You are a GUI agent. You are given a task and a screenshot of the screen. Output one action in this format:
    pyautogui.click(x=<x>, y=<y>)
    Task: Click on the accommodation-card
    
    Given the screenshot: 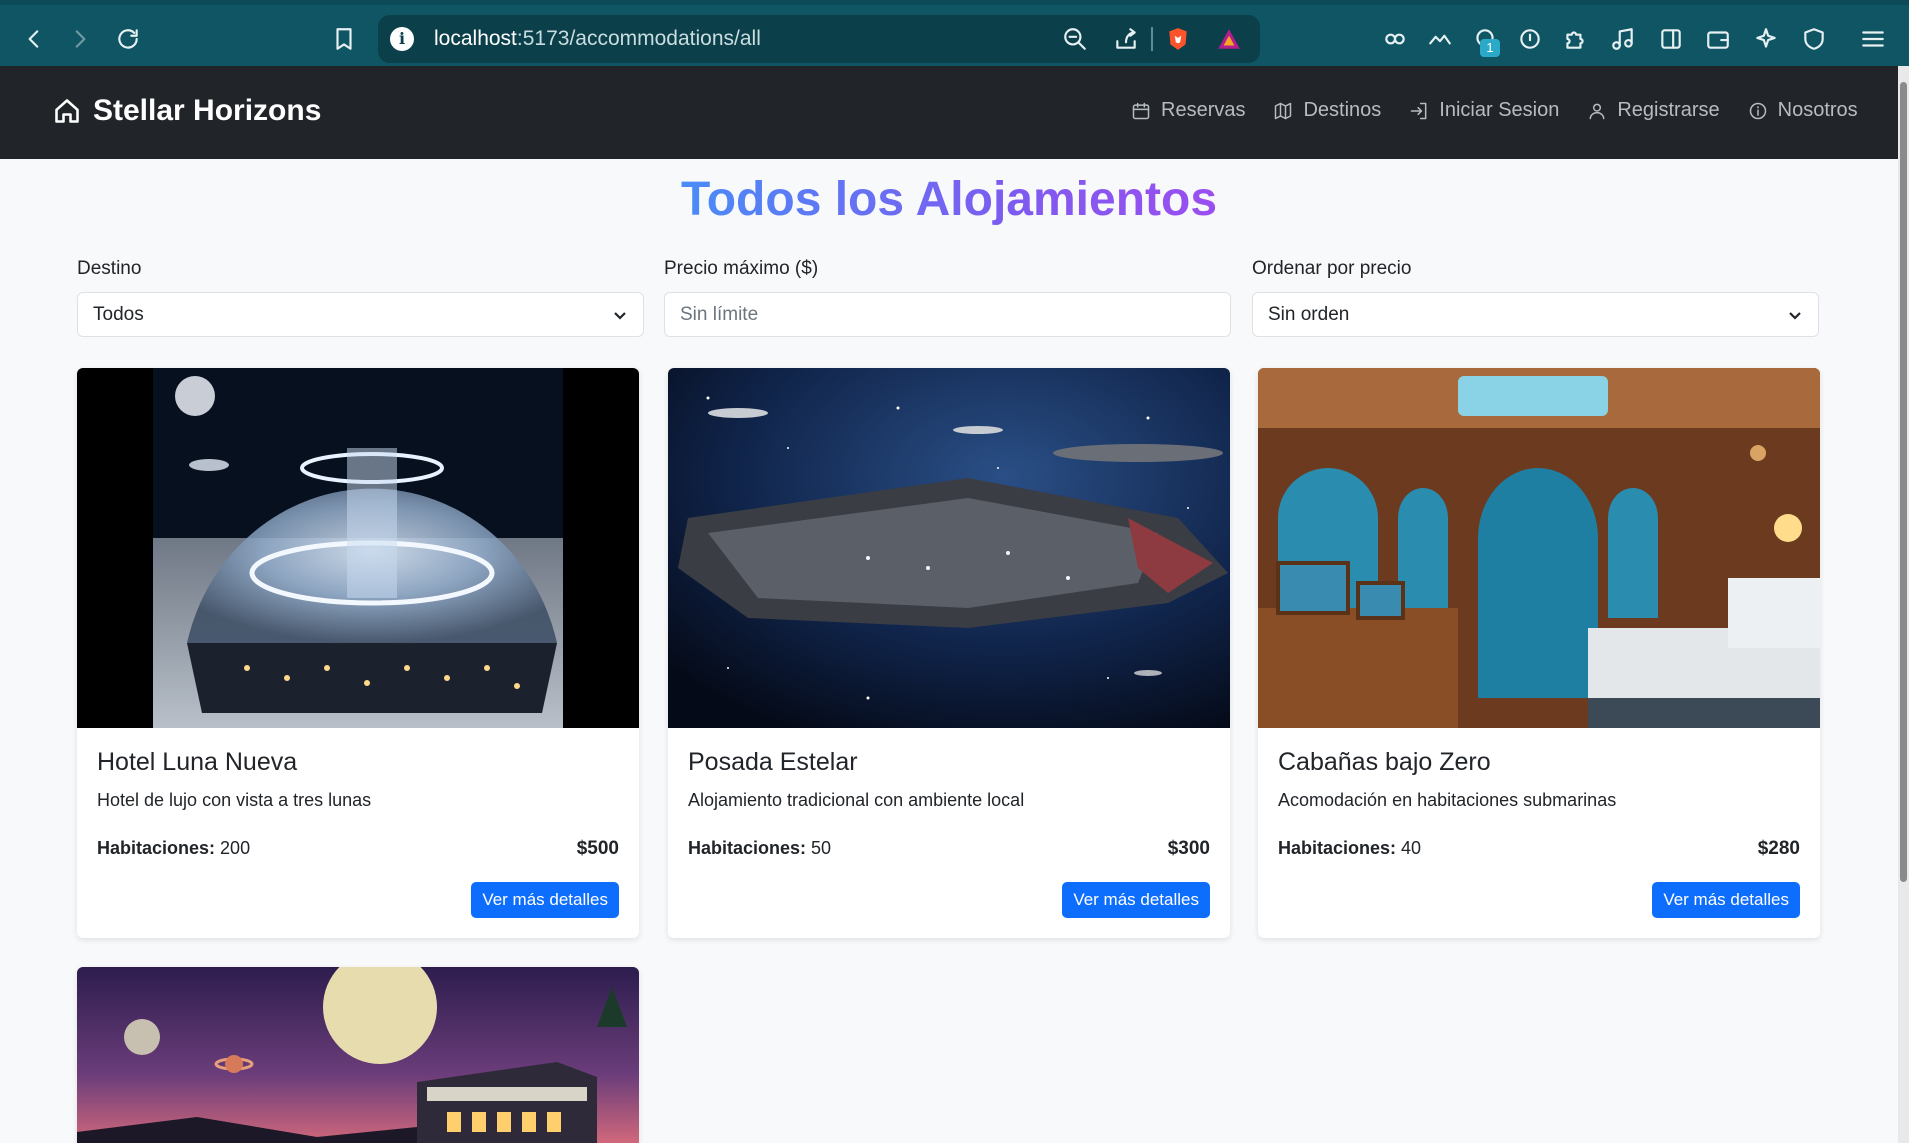 What is the action you would take?
    pyautogui.click(x=358, y=1055)
    